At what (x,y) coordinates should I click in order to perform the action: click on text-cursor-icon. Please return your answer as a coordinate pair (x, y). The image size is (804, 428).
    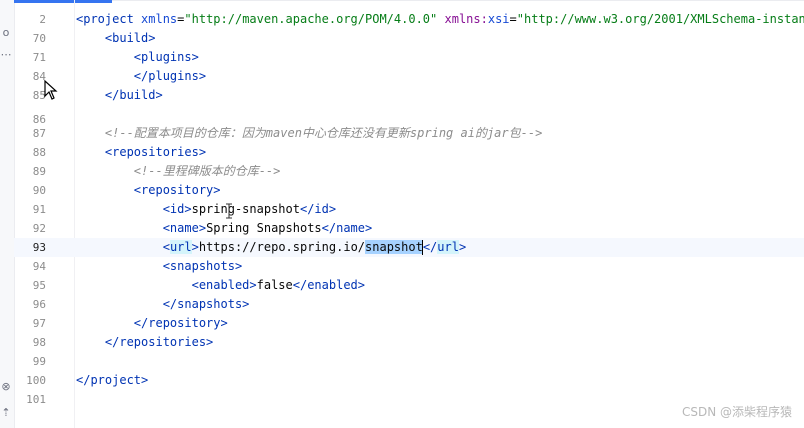
    Looking at the image, I should click on (229, 211).